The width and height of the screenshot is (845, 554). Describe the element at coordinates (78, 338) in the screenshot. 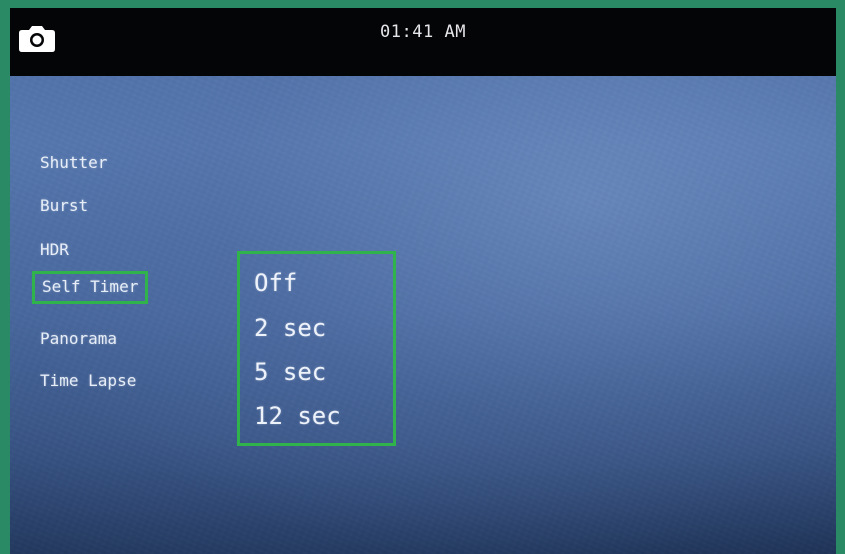

I see `menu-item-panorama: Panorama` at that location.